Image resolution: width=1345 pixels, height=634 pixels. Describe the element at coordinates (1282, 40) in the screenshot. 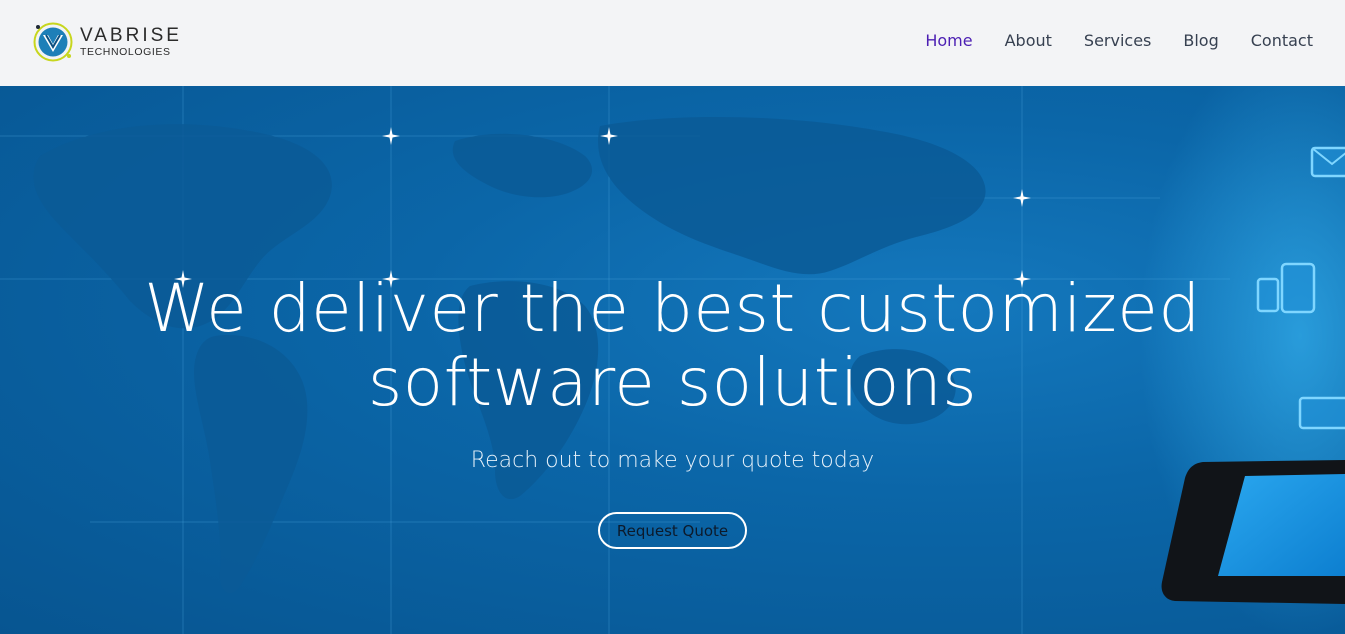

I see `nav-contact: Contact` at that location.